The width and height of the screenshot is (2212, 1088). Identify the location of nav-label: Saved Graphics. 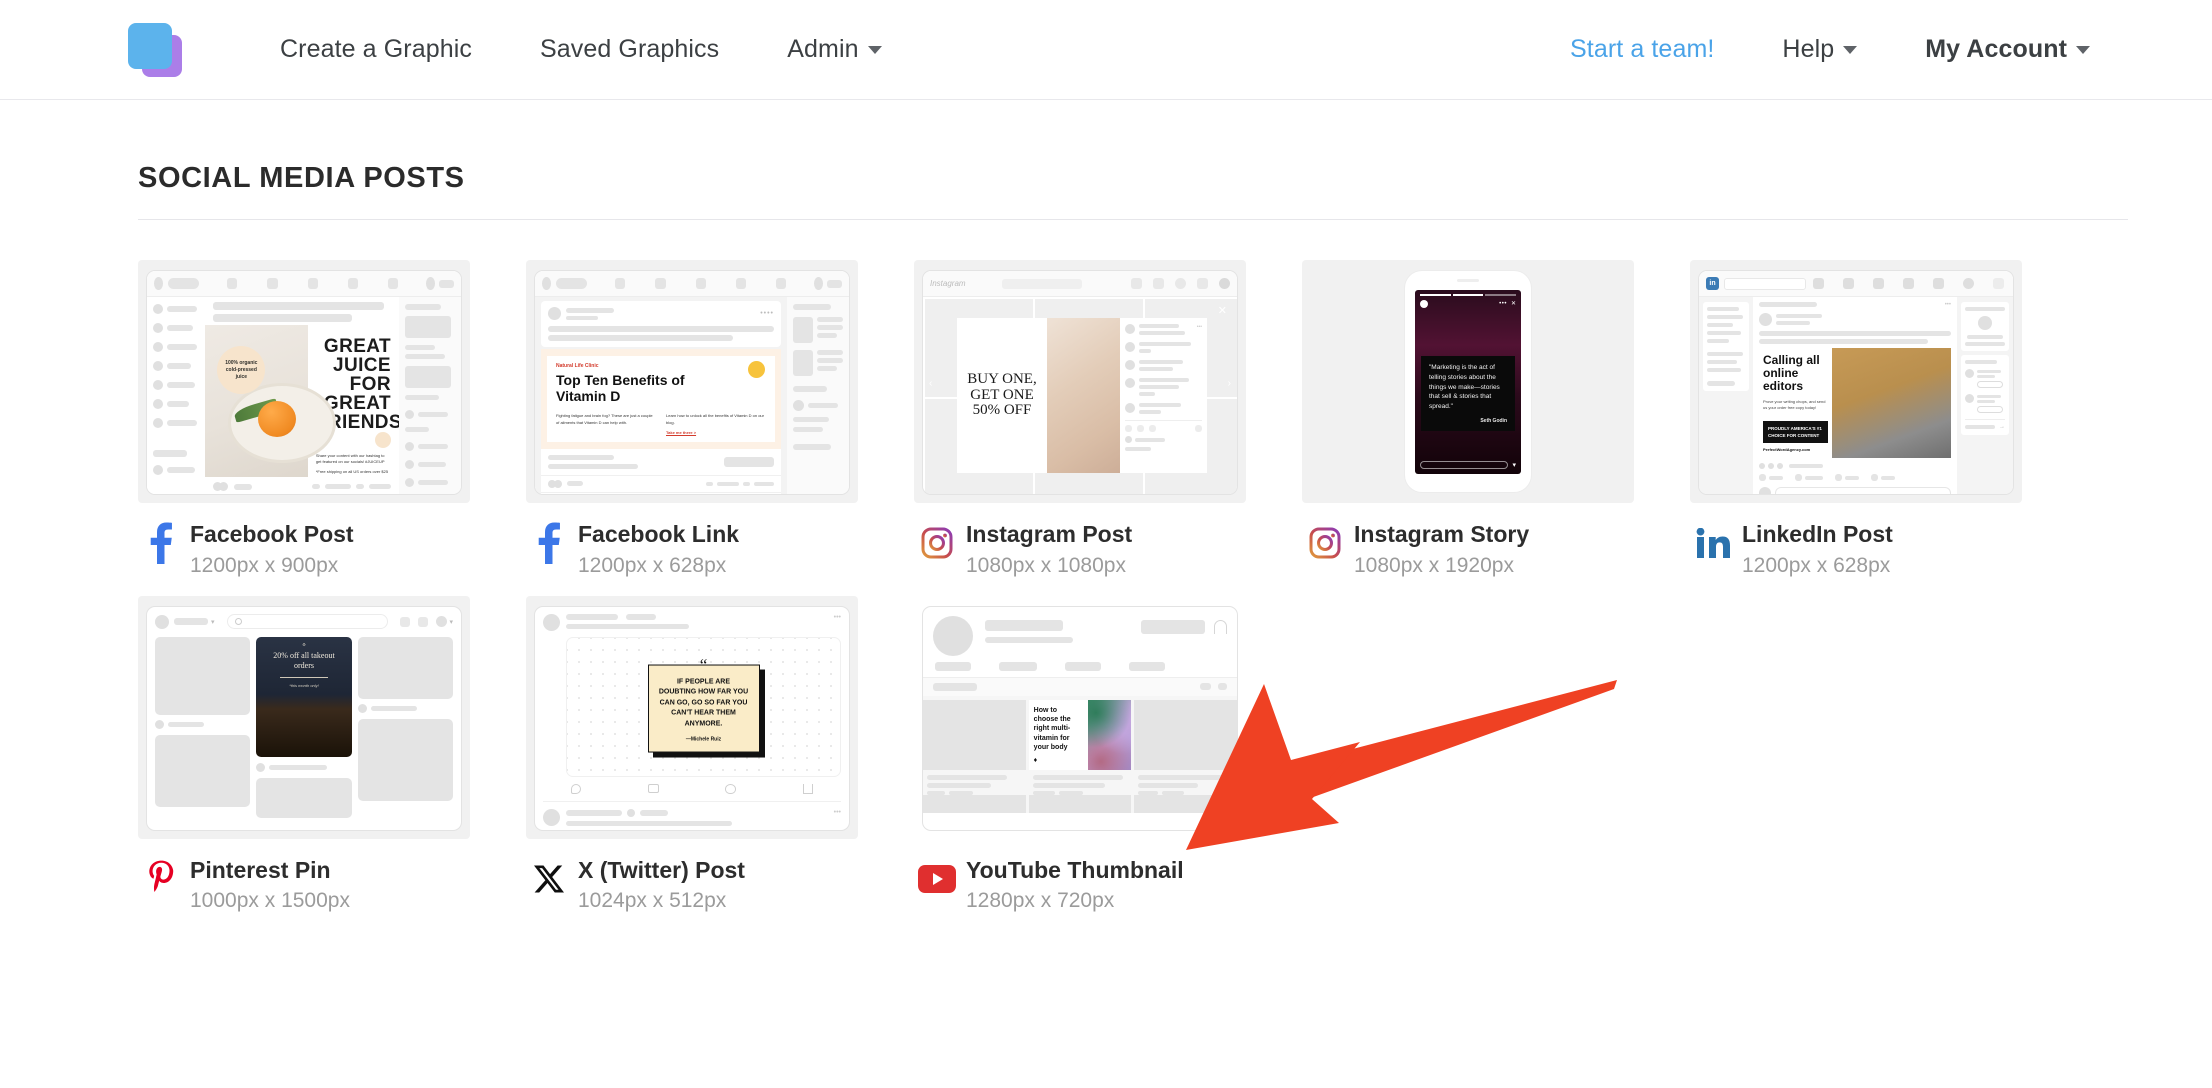
(629, 49).